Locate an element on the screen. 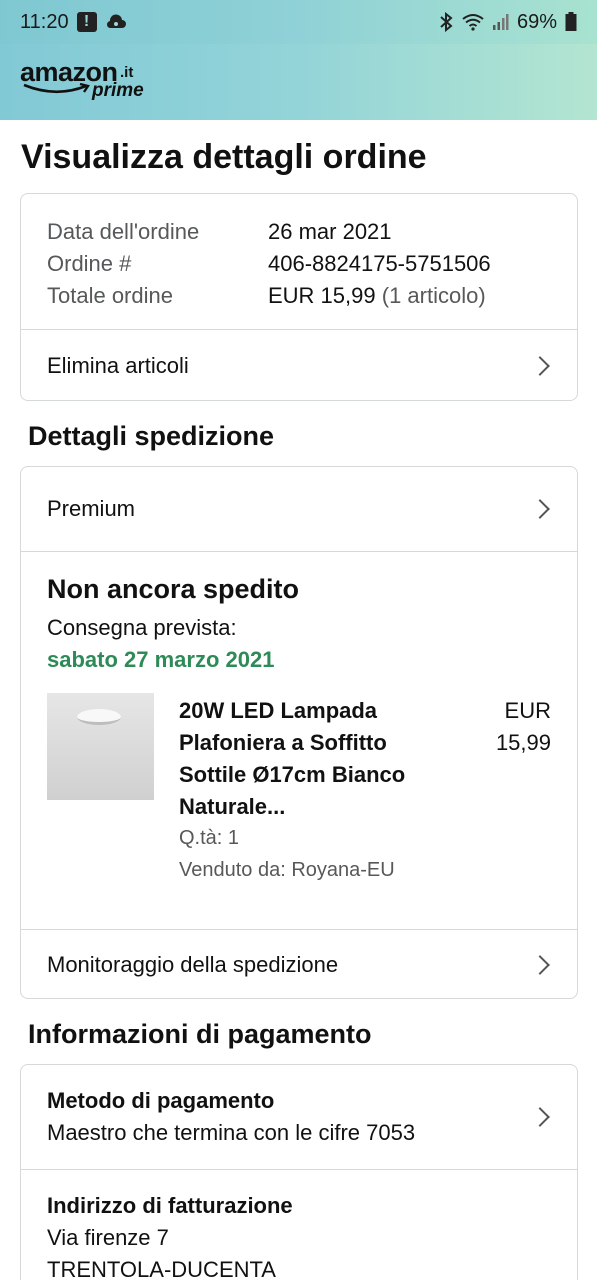 The width and height of the screenshot is (597, 1280). order-date-label: Data dell'ordine is located at coordinates (123, 231).